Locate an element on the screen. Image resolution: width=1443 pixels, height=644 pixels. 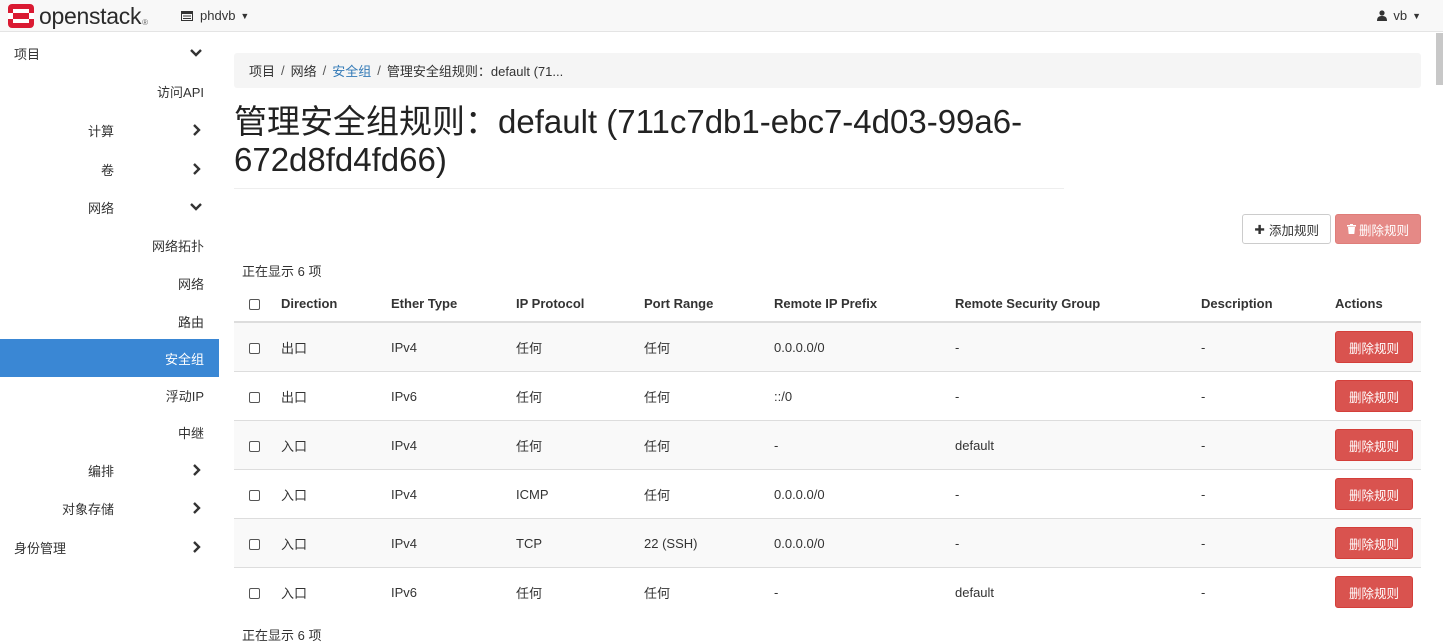
column-header-ip-protocol: IP Protocol is located at coordinates (580, 304).